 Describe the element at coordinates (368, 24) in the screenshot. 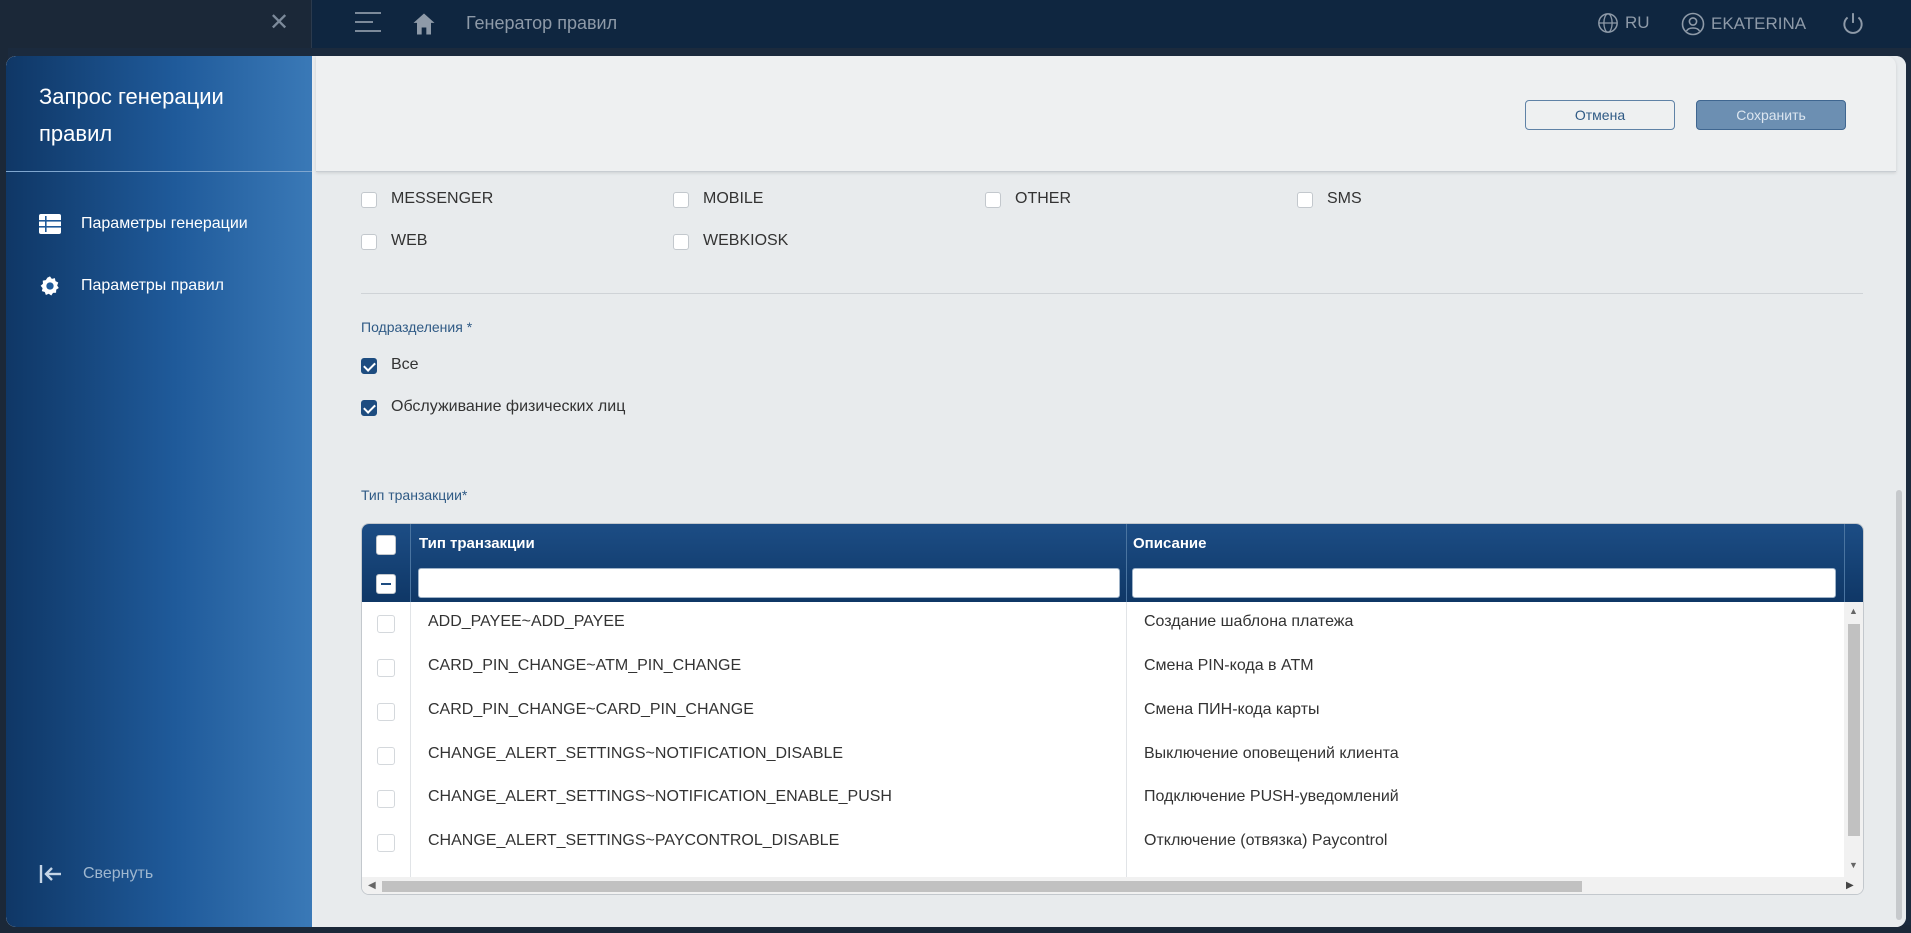

I see `menu-icon` at that location.